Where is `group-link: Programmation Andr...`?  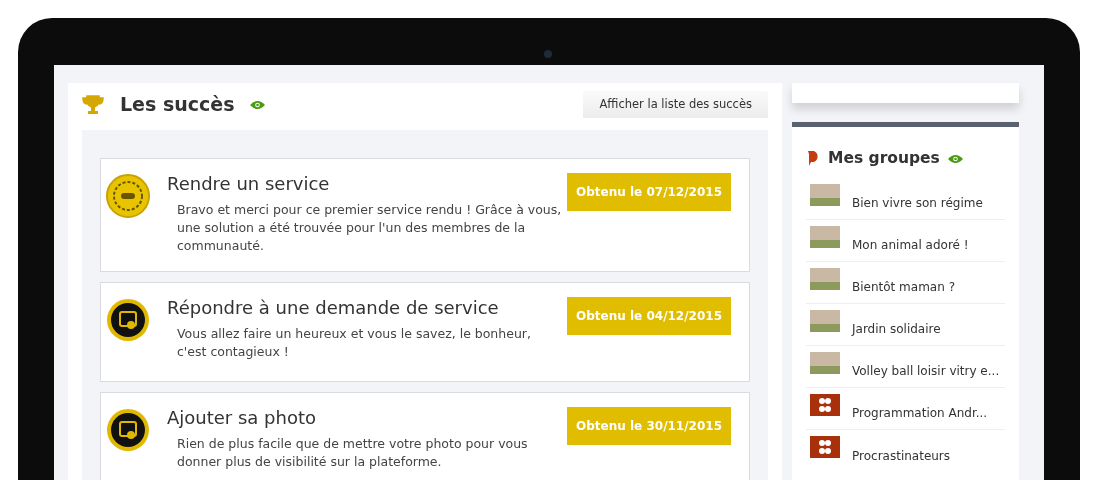 group-link: Programmation Andr... is located at coordinates (920, 413).